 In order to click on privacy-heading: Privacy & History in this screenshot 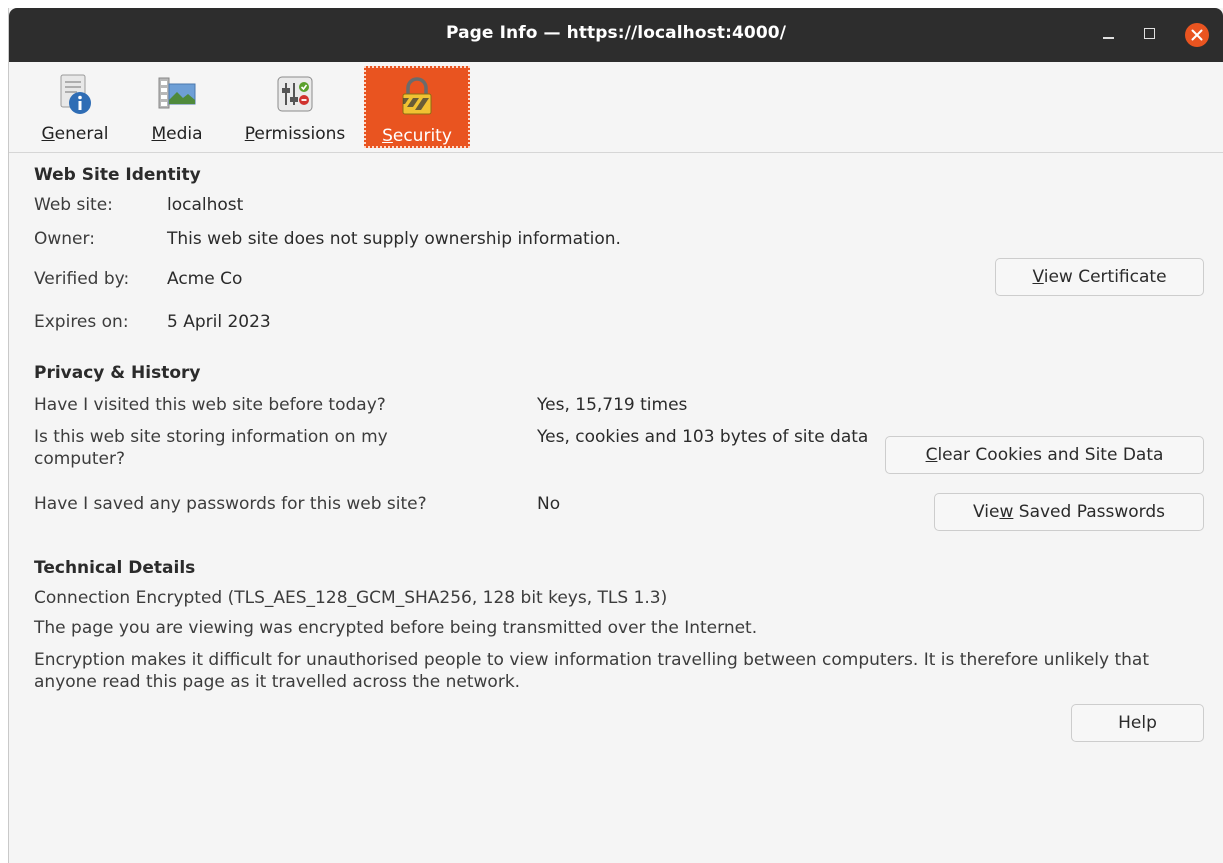, I will do `click(117, 373)`.